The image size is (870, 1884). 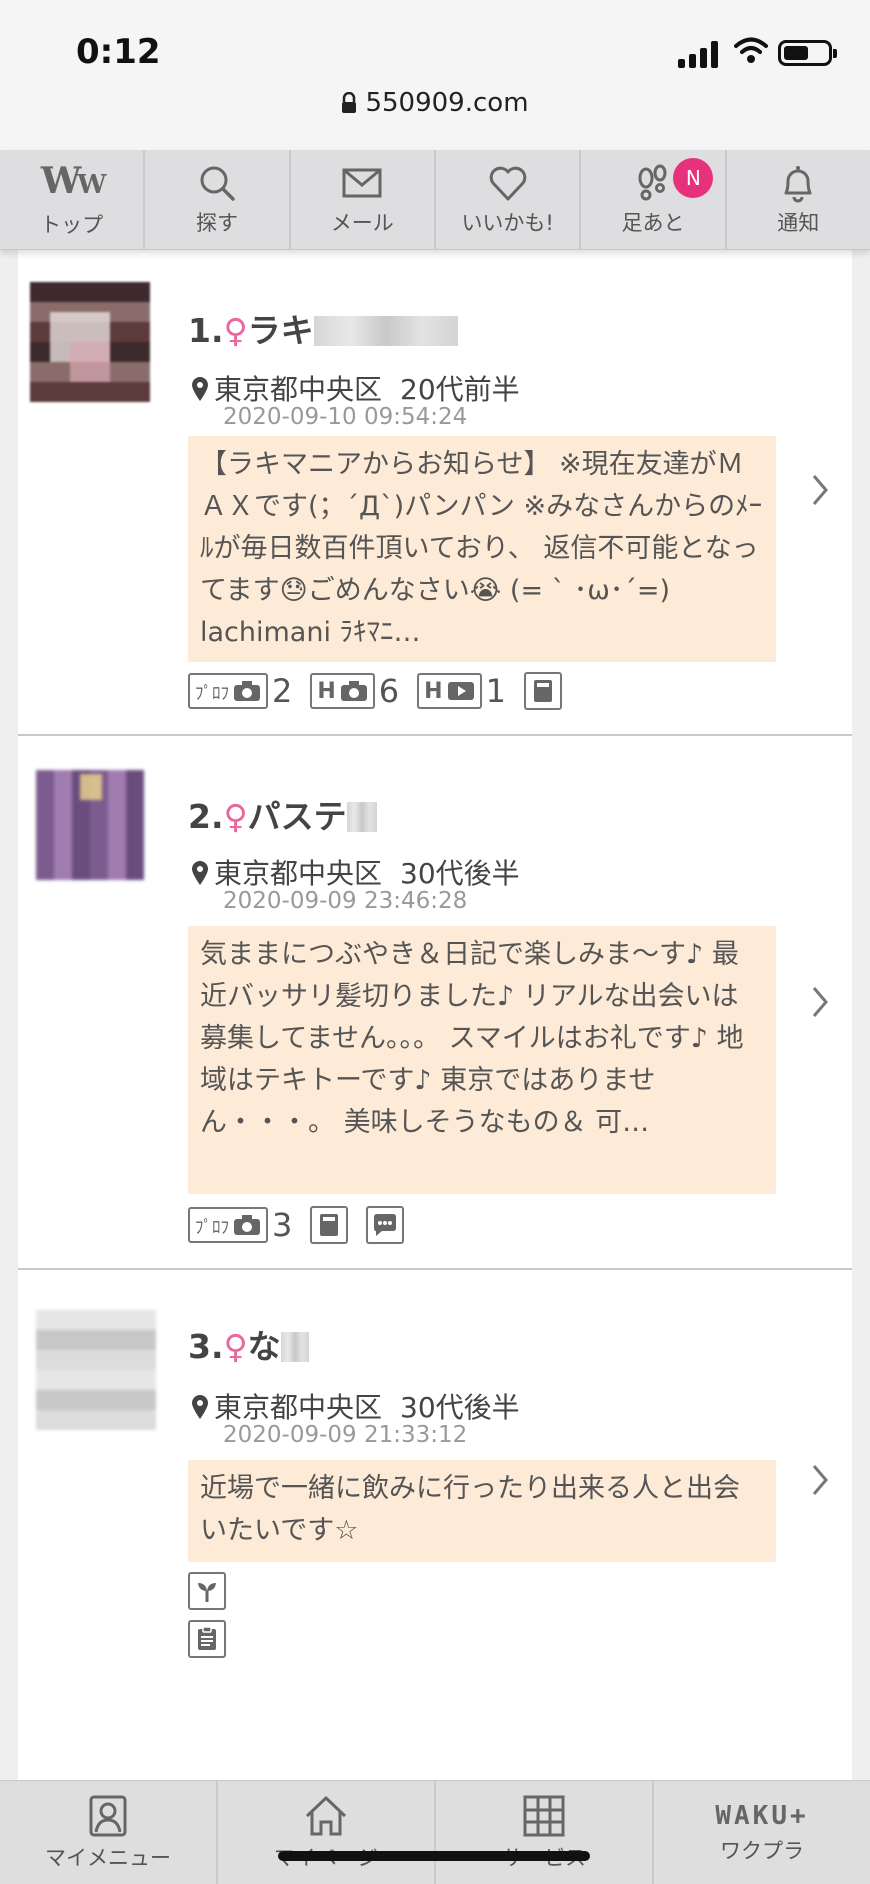 I want to click on name-text: パステ, so click(x=297, y=816).